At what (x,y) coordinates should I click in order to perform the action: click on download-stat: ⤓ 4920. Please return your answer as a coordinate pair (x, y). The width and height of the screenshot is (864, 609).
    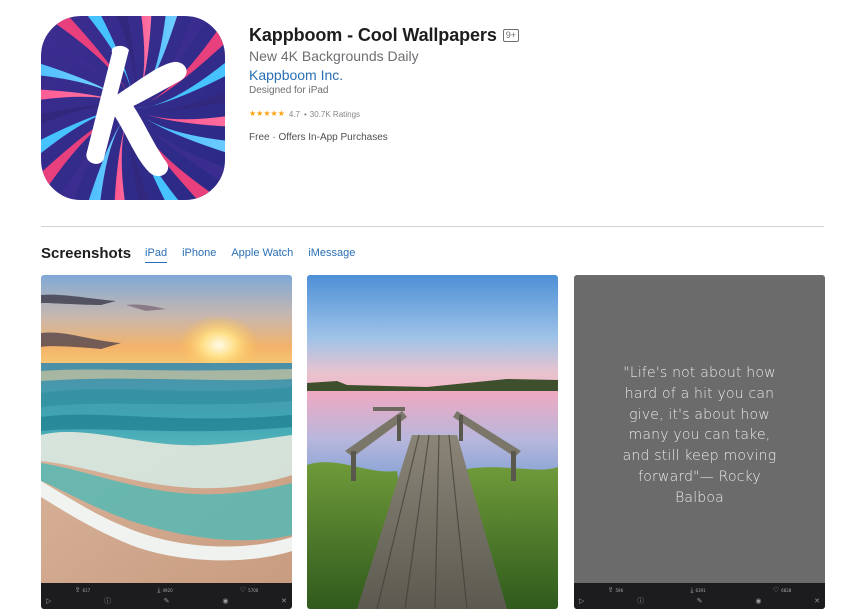
    Looking at the image, I should click on (164, 590).